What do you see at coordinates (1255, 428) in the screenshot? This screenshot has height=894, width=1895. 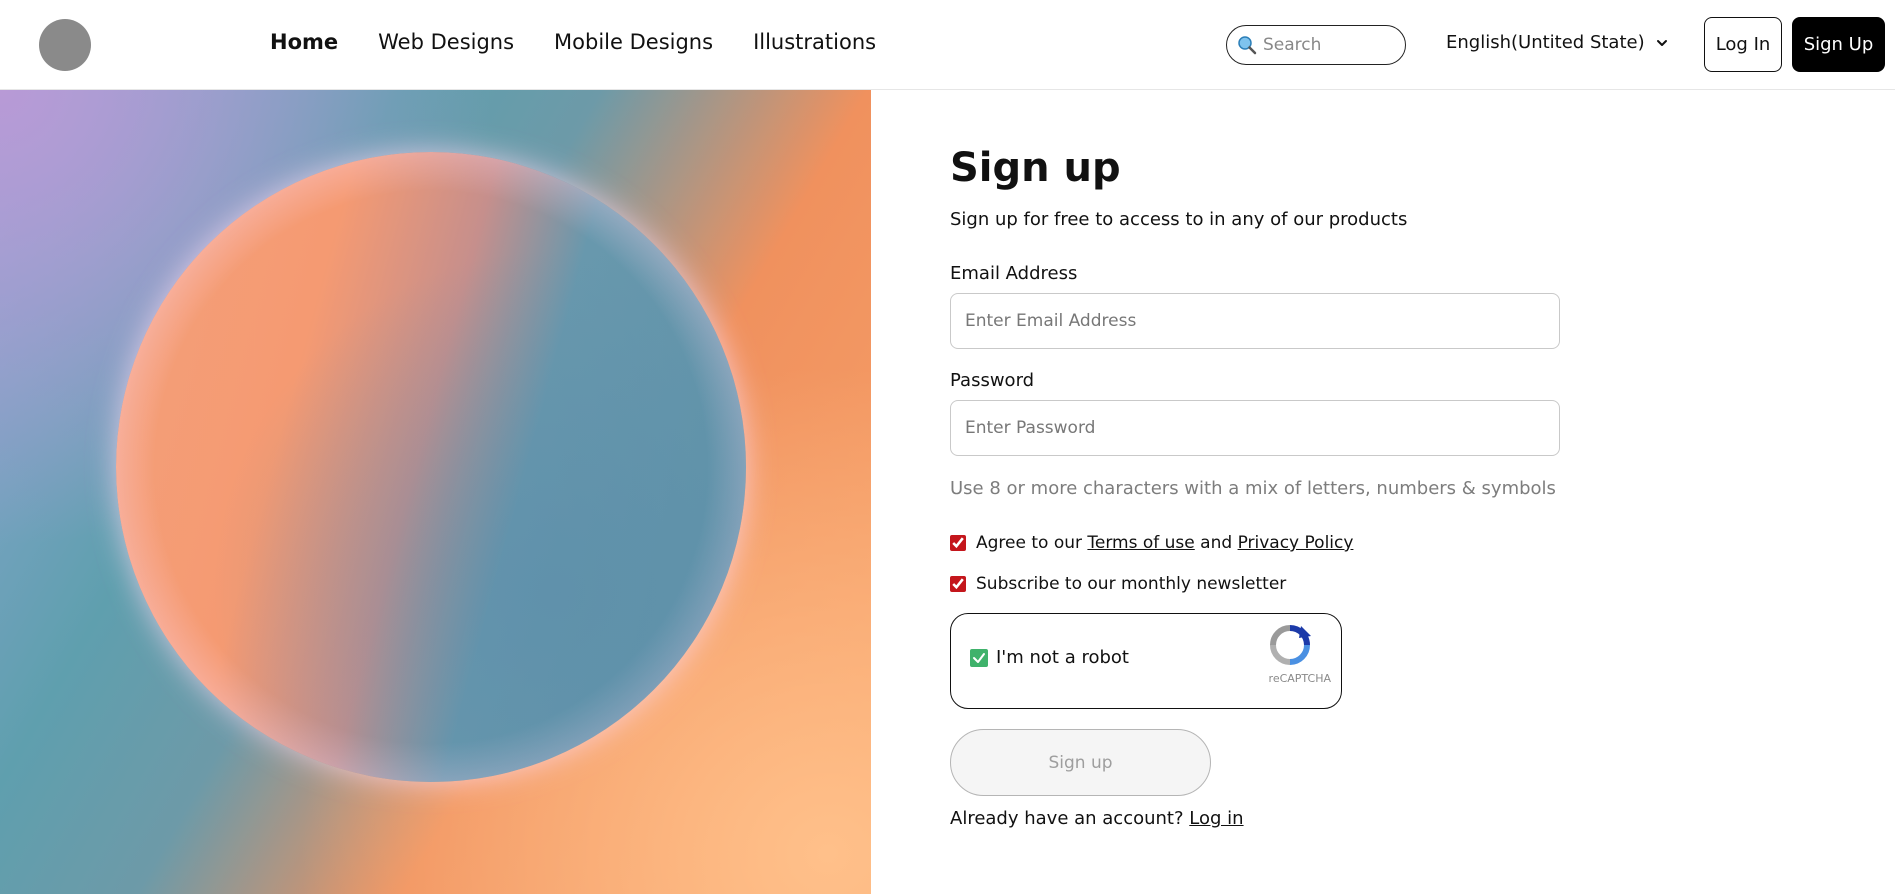 I see `password-field` at bounding box center [1255, 428].